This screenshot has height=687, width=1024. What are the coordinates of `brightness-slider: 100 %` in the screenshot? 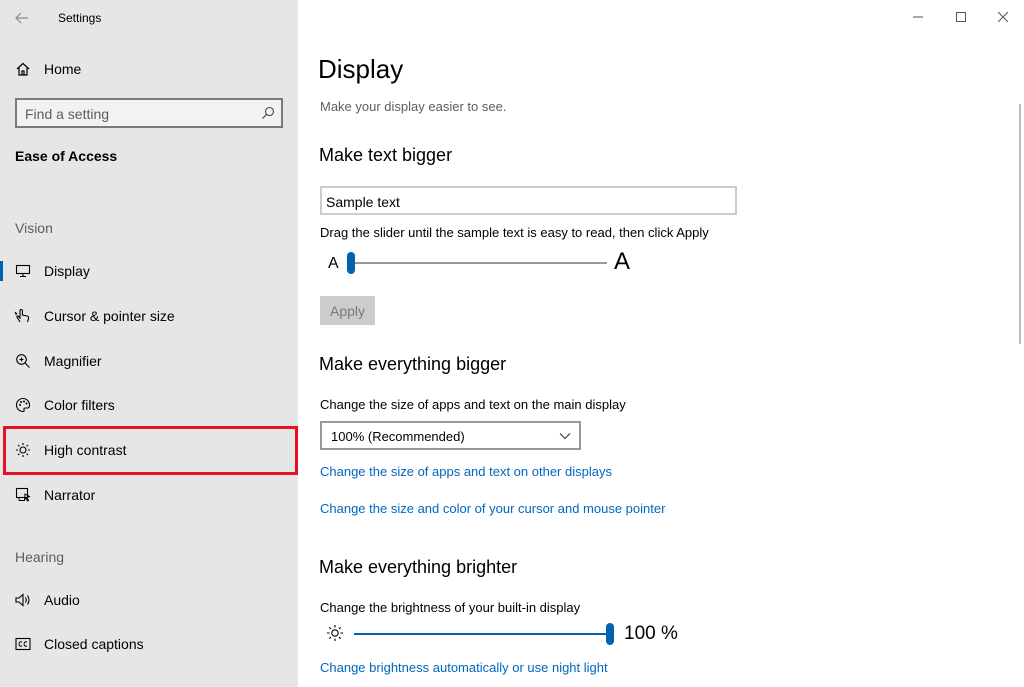 It's located at (510, 635).